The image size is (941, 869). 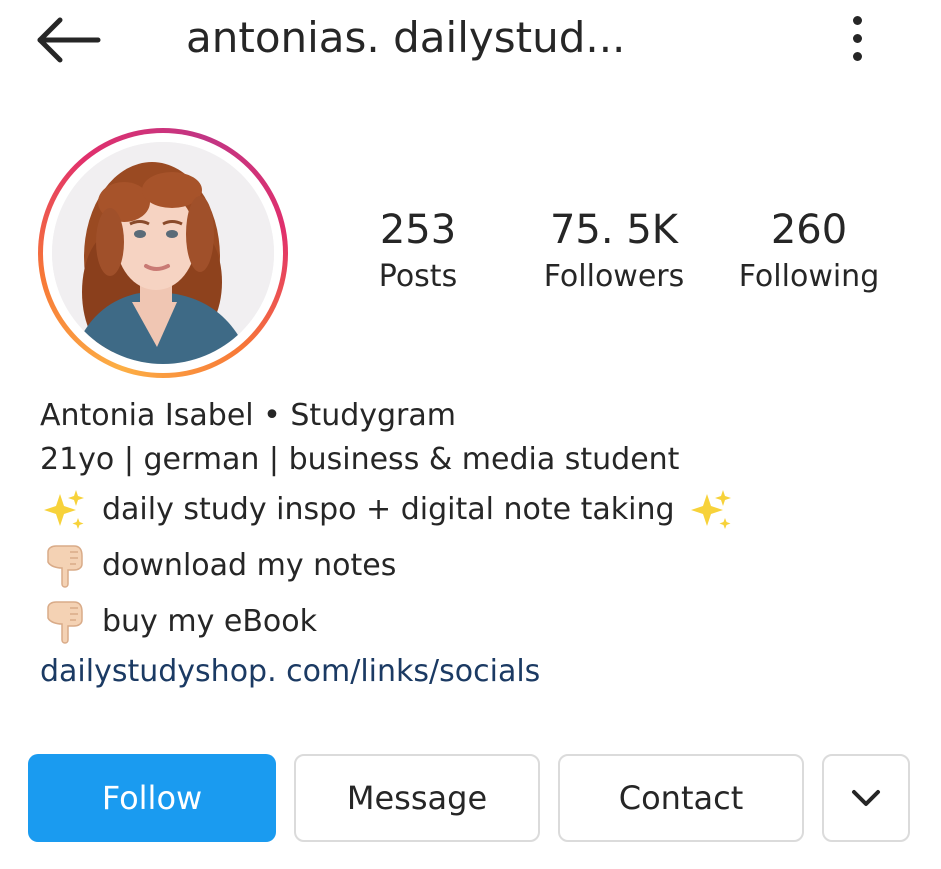 I want to click on arrow-left-icon, so click(x=69, y=40).